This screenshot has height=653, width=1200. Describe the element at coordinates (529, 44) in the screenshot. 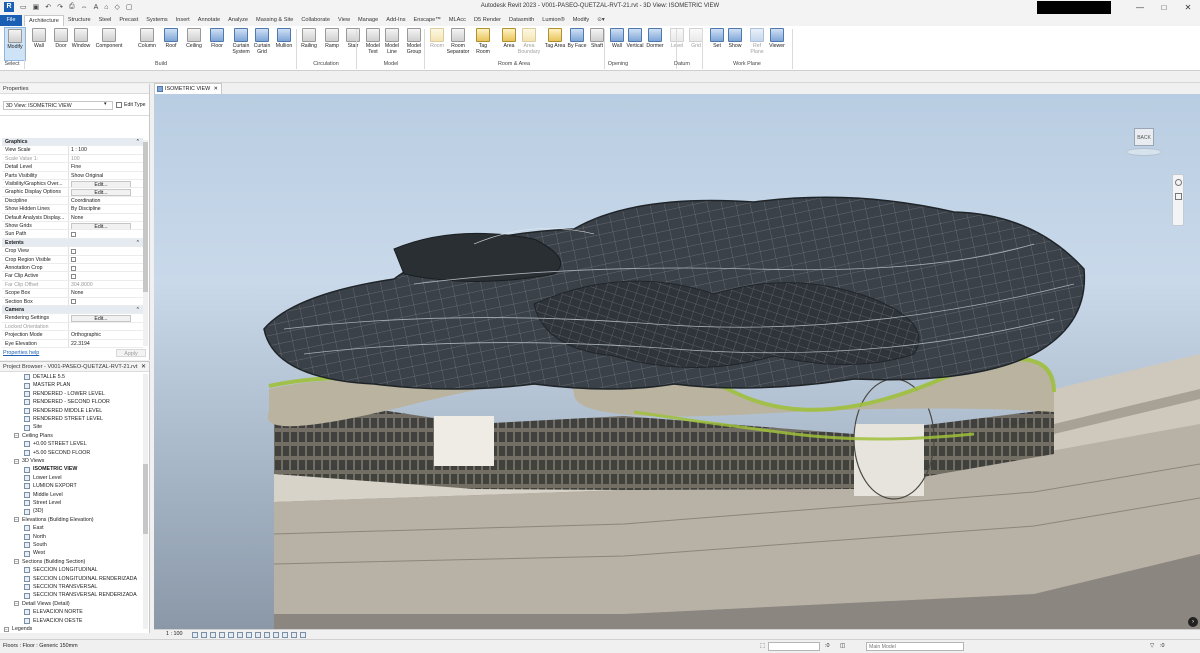

I see `ribbon-button-area-boundary: Area Boundary` at that location.